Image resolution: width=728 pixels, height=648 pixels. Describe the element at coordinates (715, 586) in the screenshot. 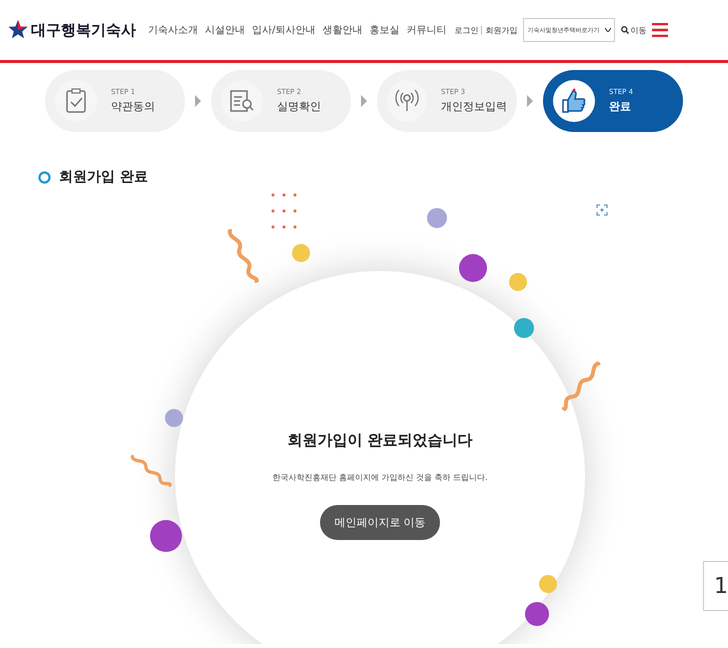

I see `side-widget: 1` at that location.